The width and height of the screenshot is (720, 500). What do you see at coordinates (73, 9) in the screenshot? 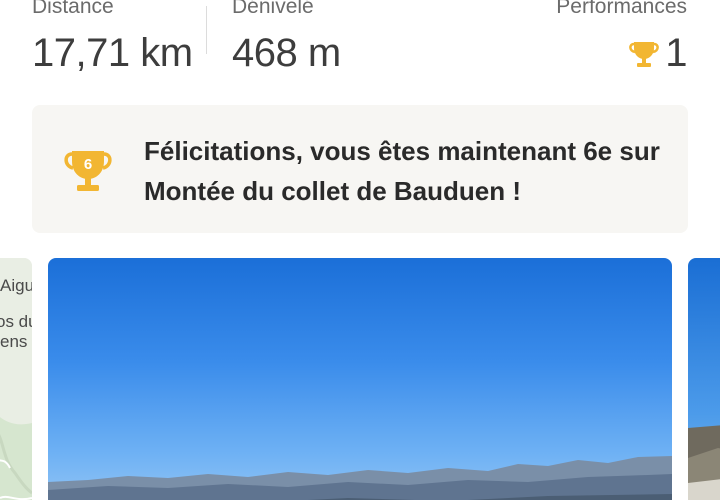
I see `stat-distance-label: Distance` at bounding box center [73, 9].